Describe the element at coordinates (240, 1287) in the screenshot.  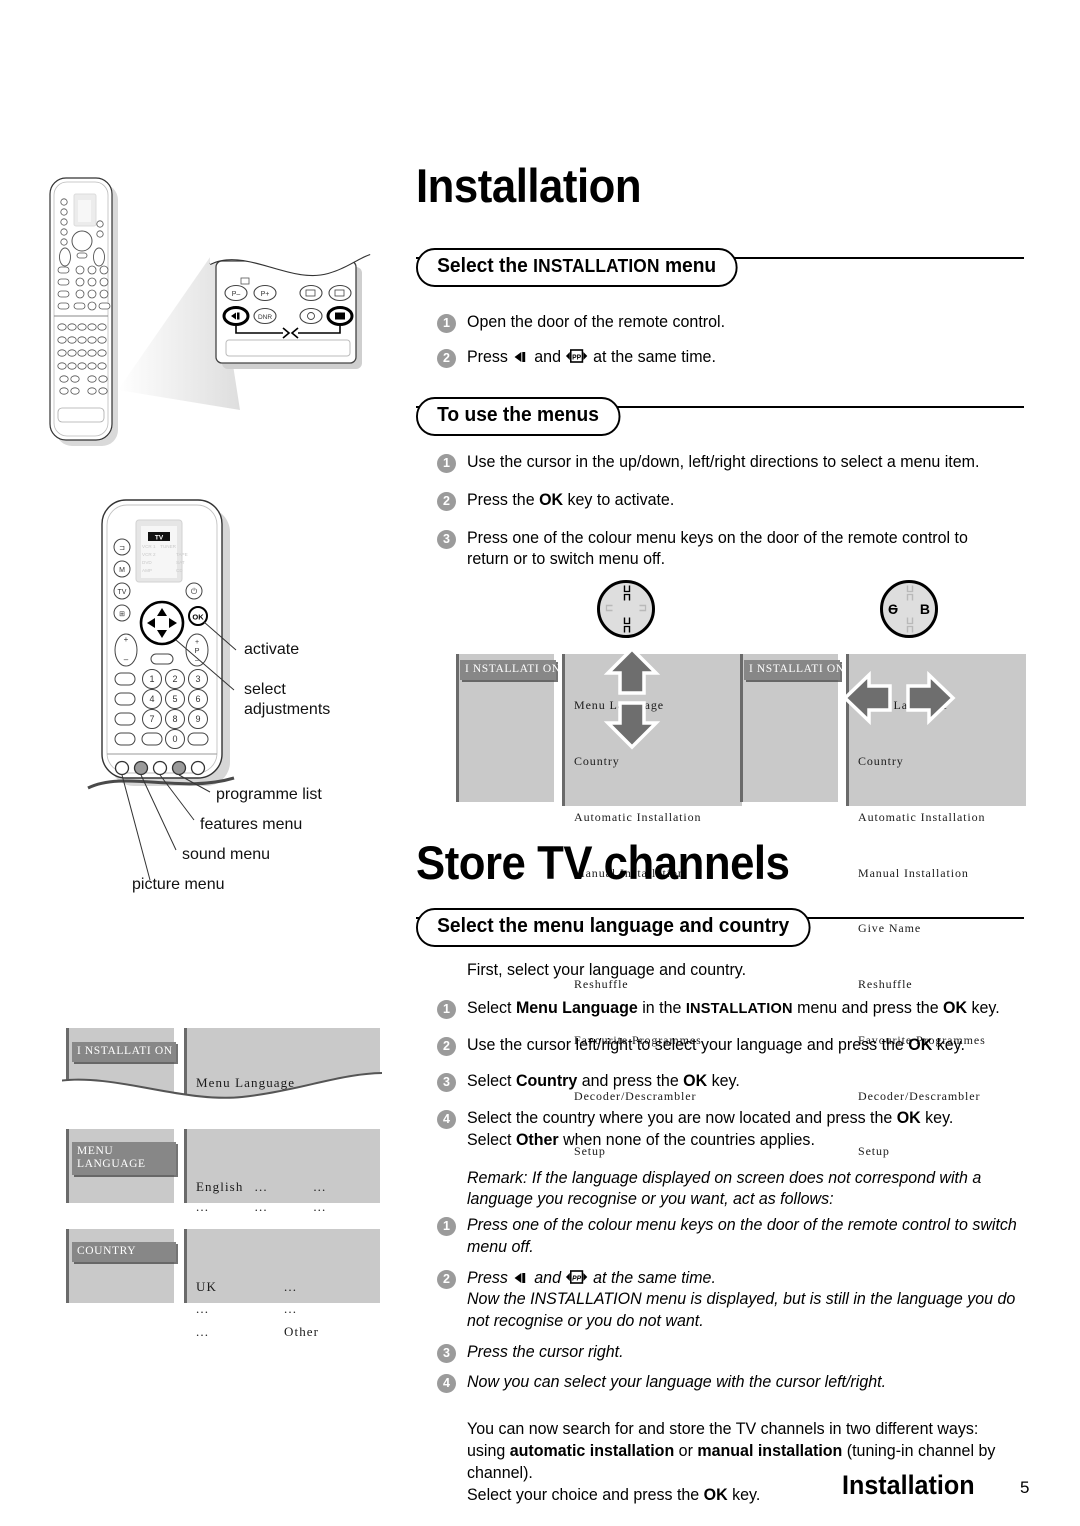
I see `country-cell: UK` at that location.